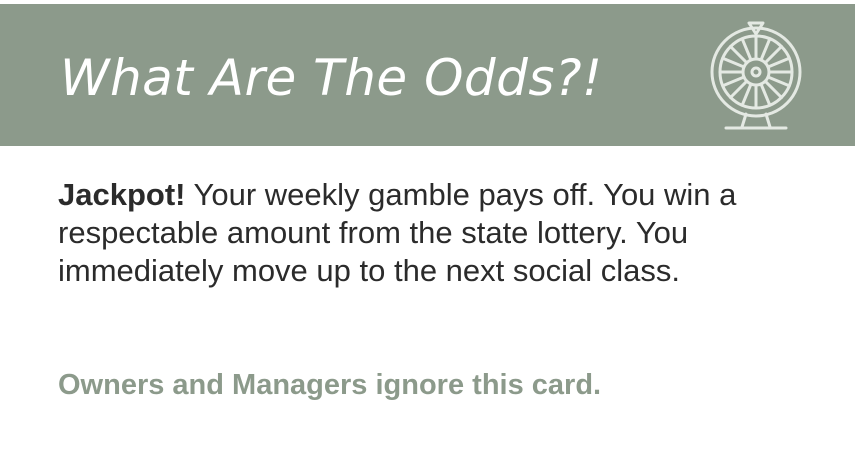 The width and height of the screenshot is (855, 459). I want to click on card-title: What Are The Odds?!, so click(331, 78).